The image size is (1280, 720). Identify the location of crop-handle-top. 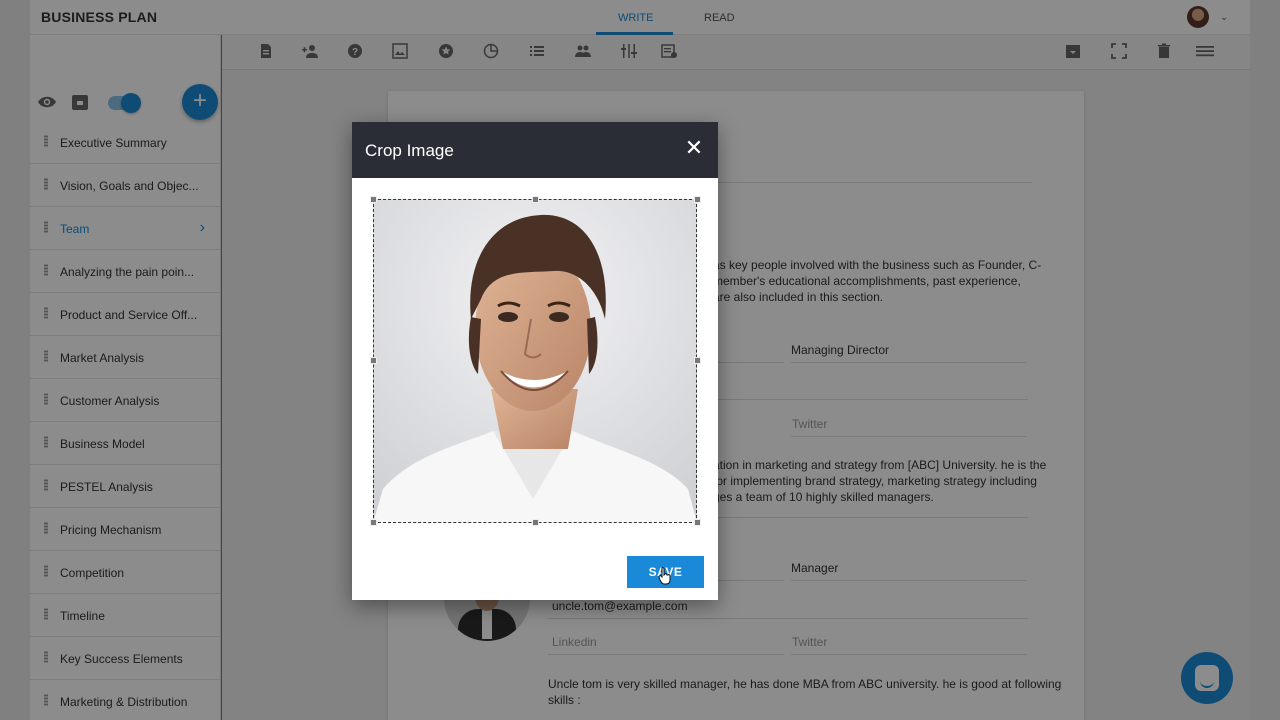
(535, 199).